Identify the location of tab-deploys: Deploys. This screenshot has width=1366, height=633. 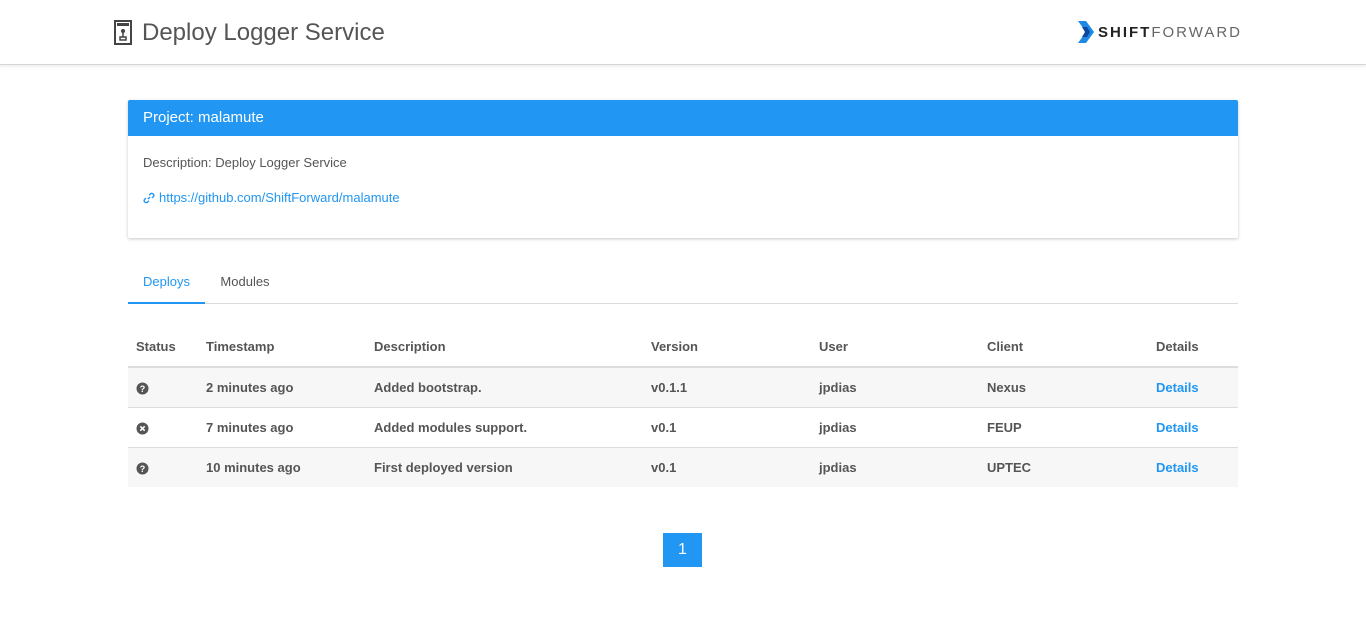
(166, 284).